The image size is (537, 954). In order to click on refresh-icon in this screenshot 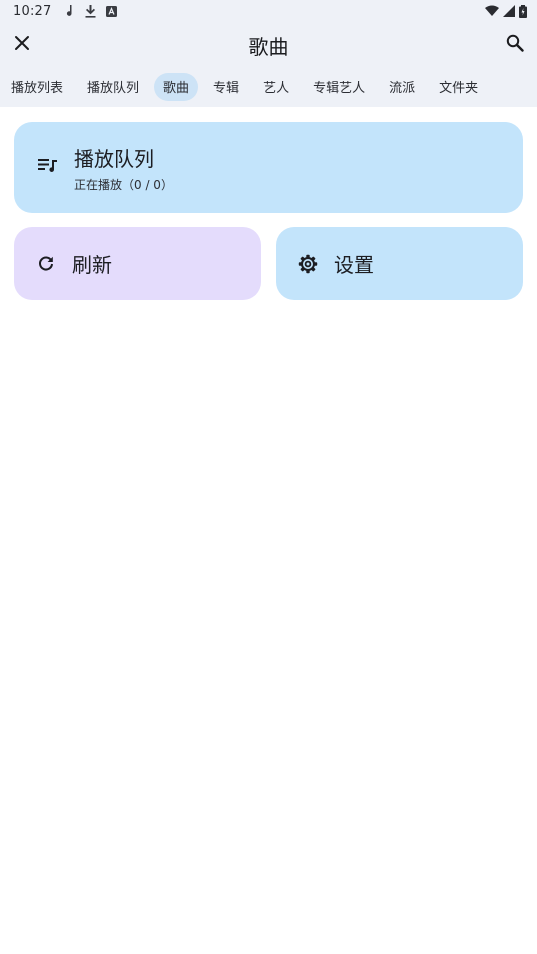, I will do `click(46, 264)`.